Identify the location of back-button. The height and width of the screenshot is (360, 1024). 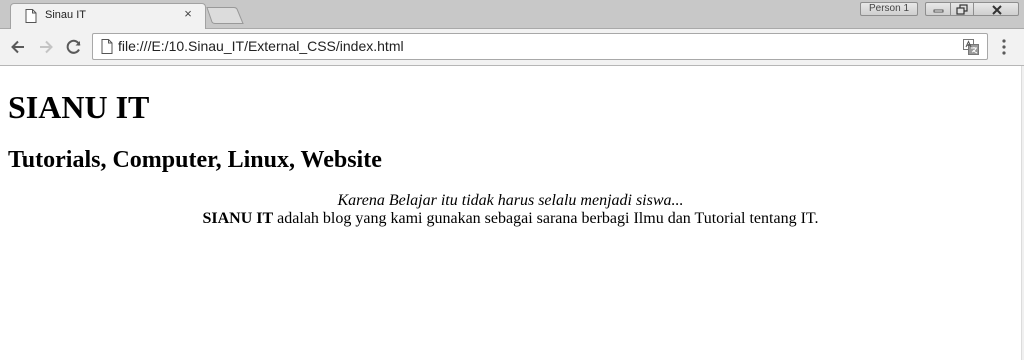
(18, 47).